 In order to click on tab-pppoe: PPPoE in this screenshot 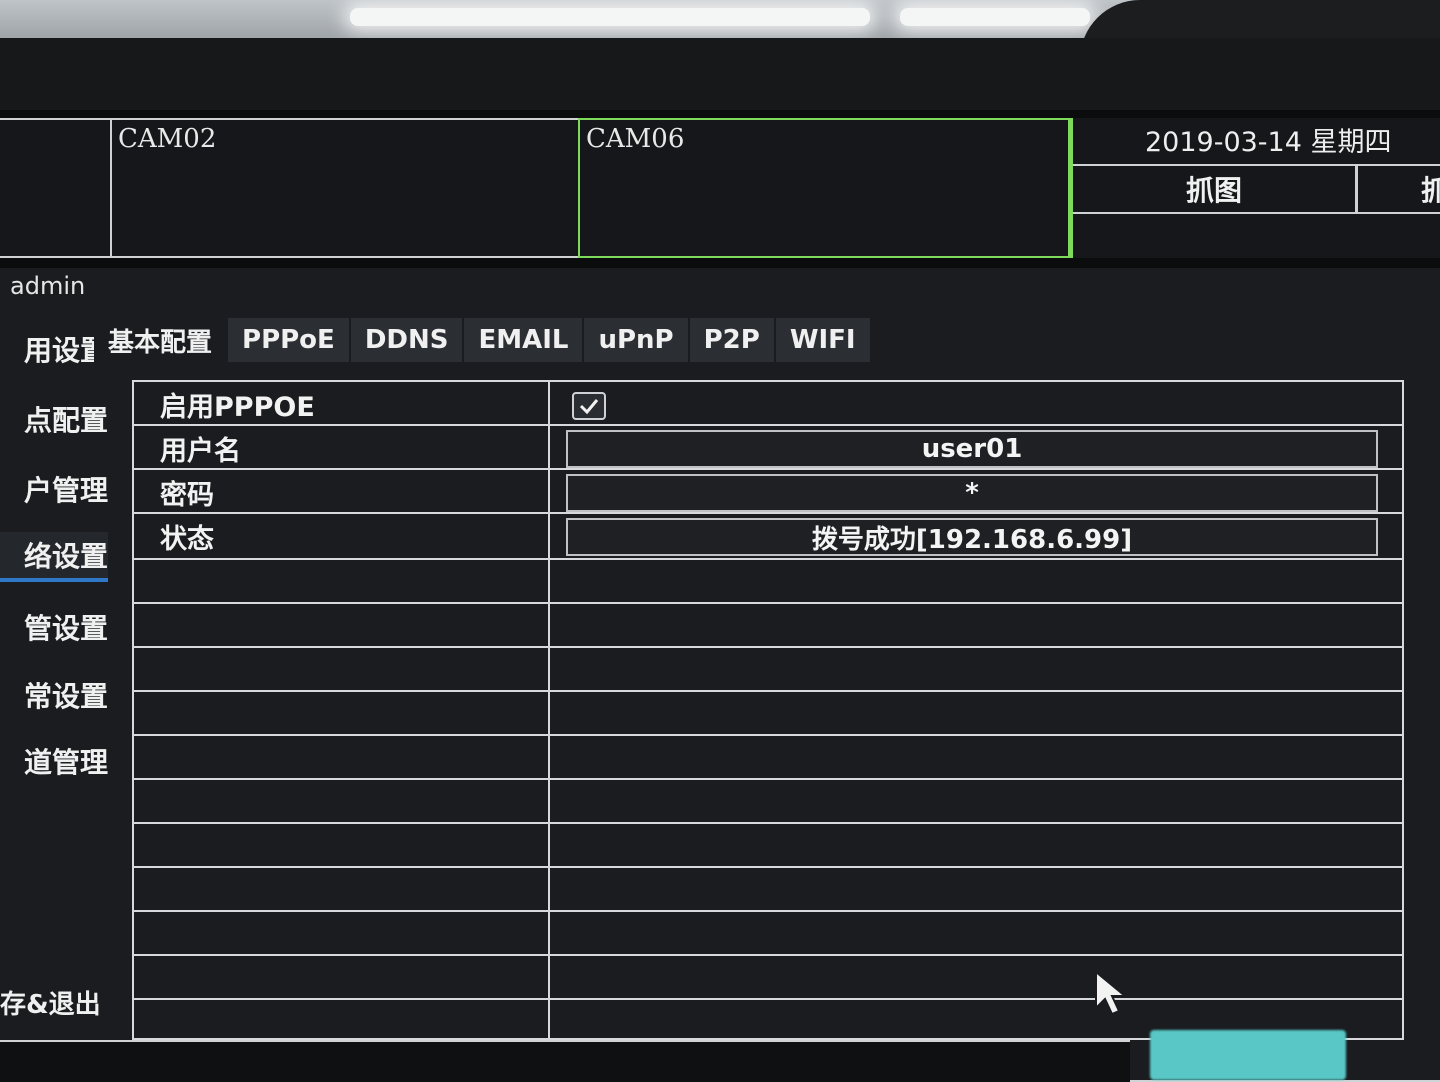, I will do `click(289, 340)`.